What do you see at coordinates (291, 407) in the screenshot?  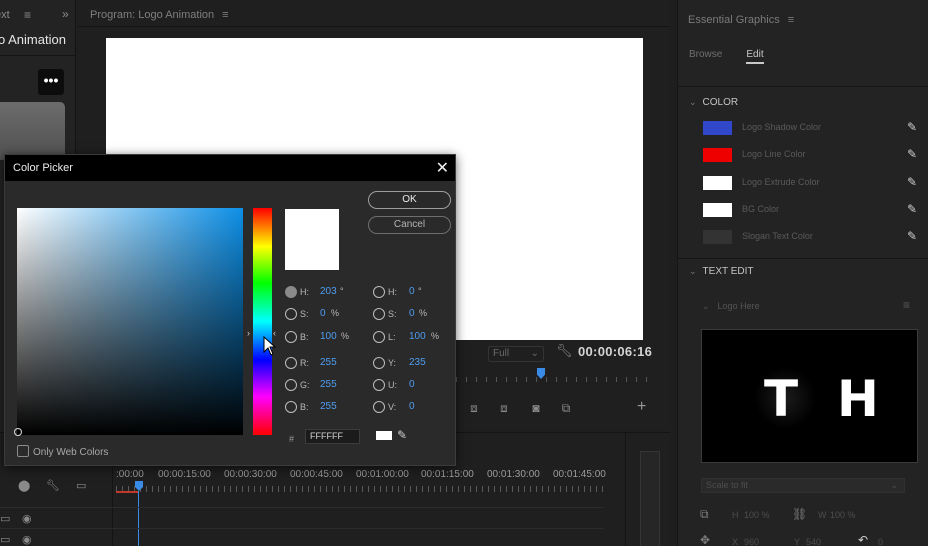 I see `radio-rgb-b` at bounding box center [291, 407].